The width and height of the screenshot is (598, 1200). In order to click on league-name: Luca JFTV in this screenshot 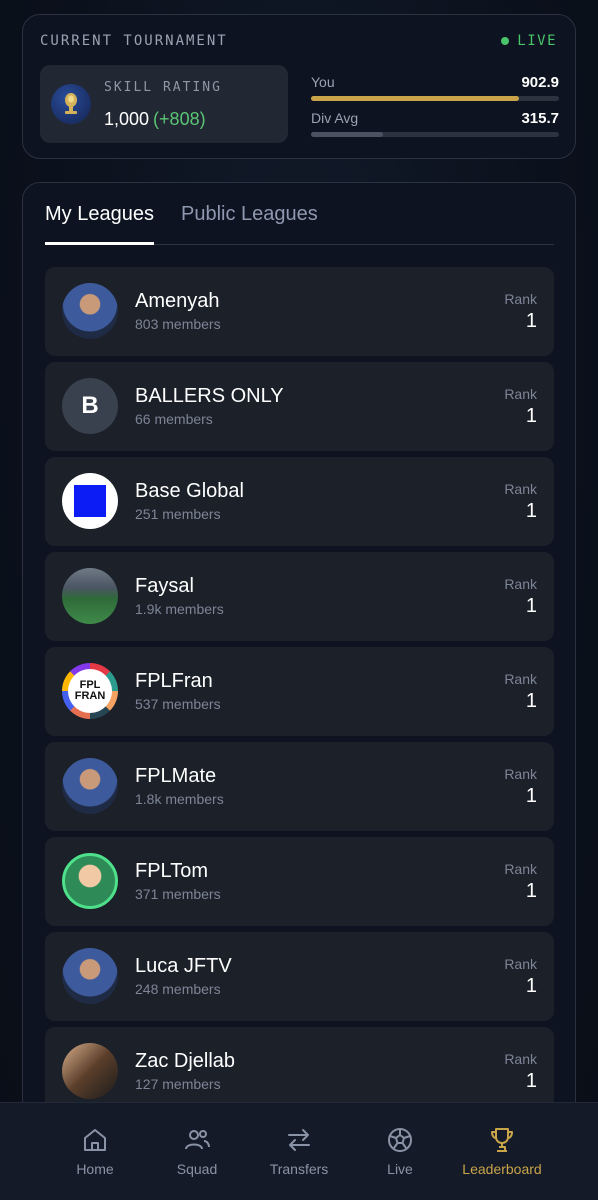, I will do `click(183, 966)`.